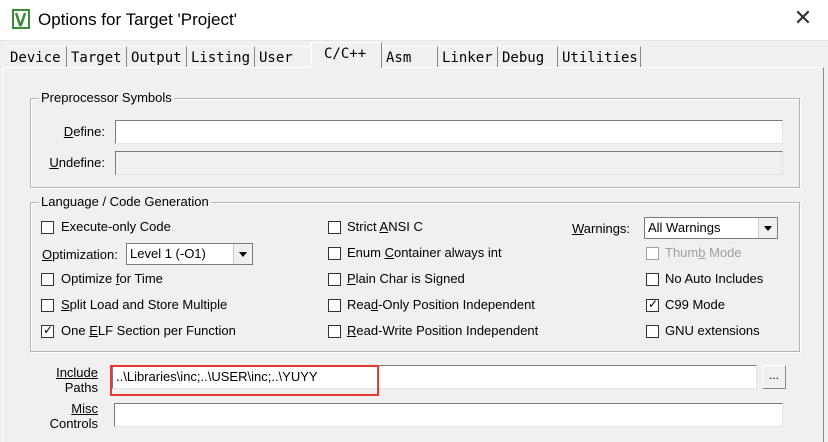 The width and height of the screenshot is (828, 442). I want to click on warnings-label: Warnings:, so click(601, 228).